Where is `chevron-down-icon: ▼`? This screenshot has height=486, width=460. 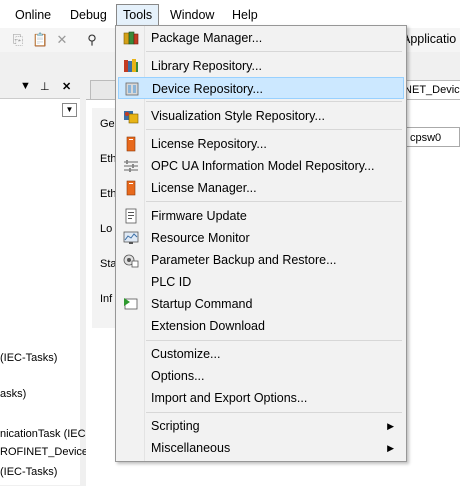
chevron-down-icon: ▼ is located at coordinates (69, 110).